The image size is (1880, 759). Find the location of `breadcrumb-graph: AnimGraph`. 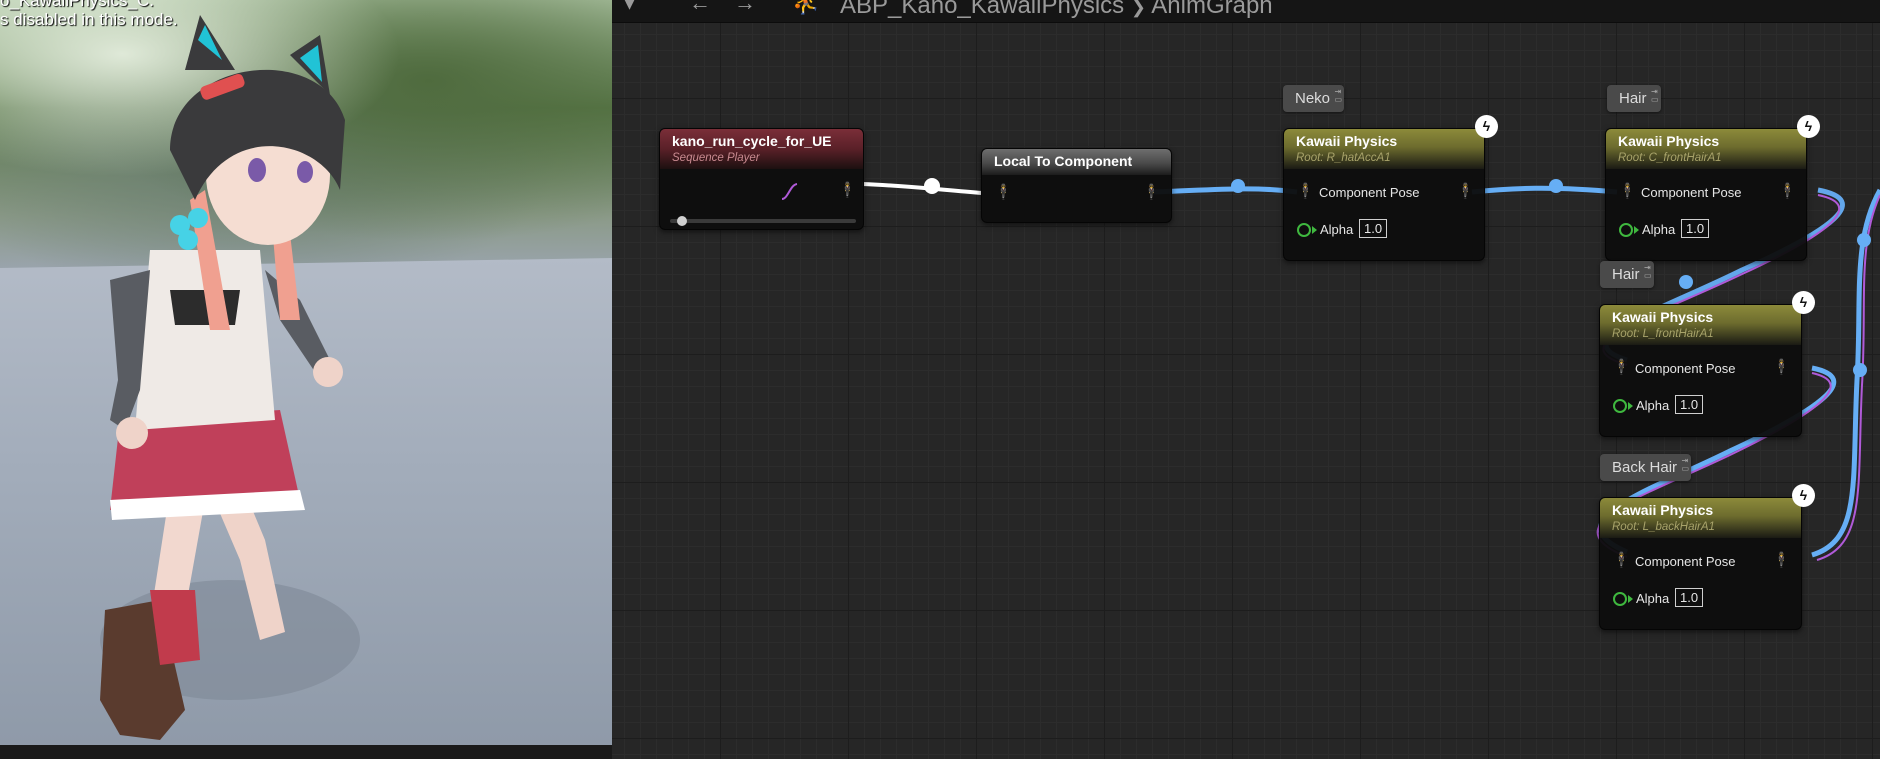

breadcrumb-graph: AnimGraph is located at coordinates (1211, 9).